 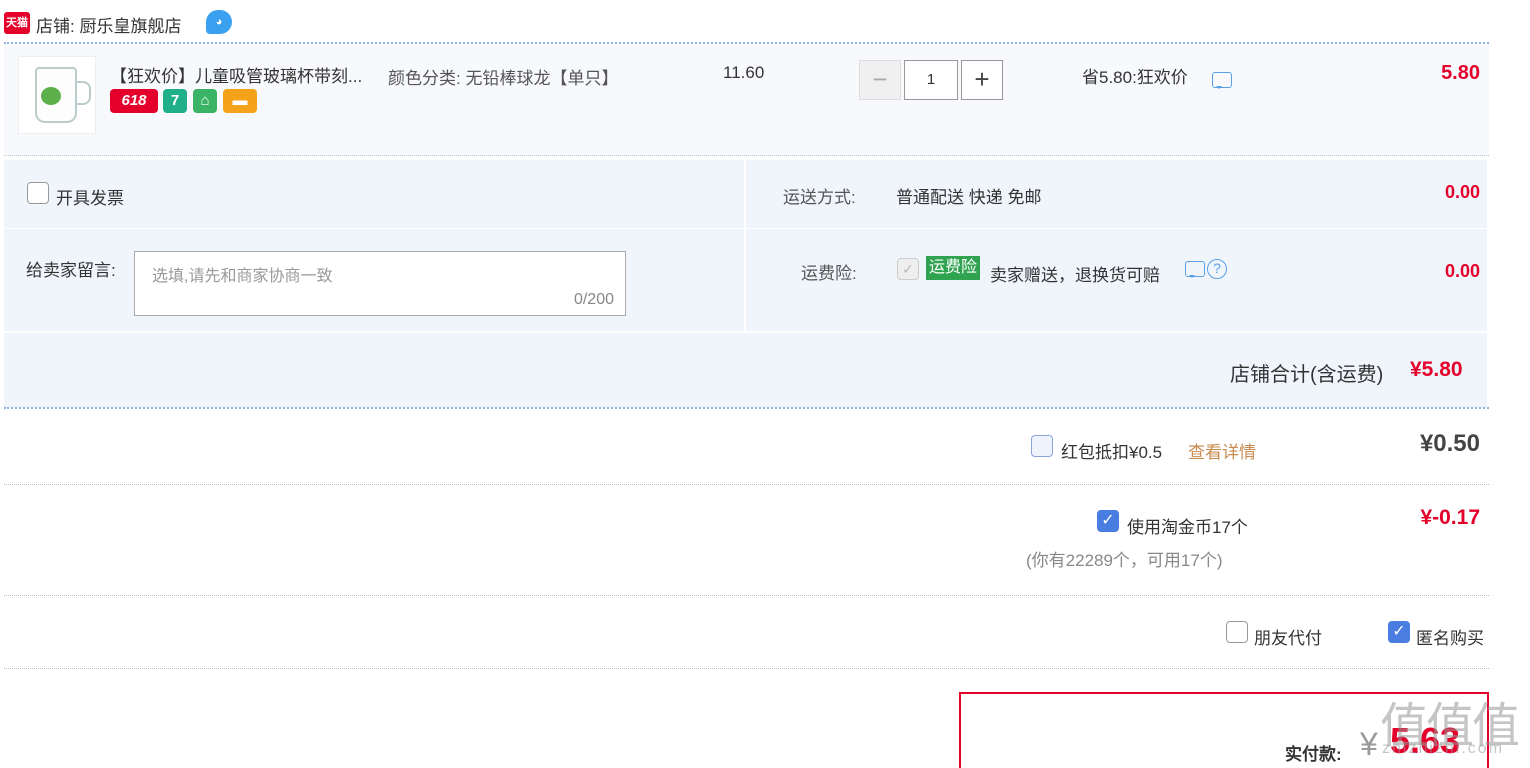 What do you see at coordinates (1436, 369) in the screenshot?
I see `store-total-value: ¥5.80` at bounding box center [1436, 369].